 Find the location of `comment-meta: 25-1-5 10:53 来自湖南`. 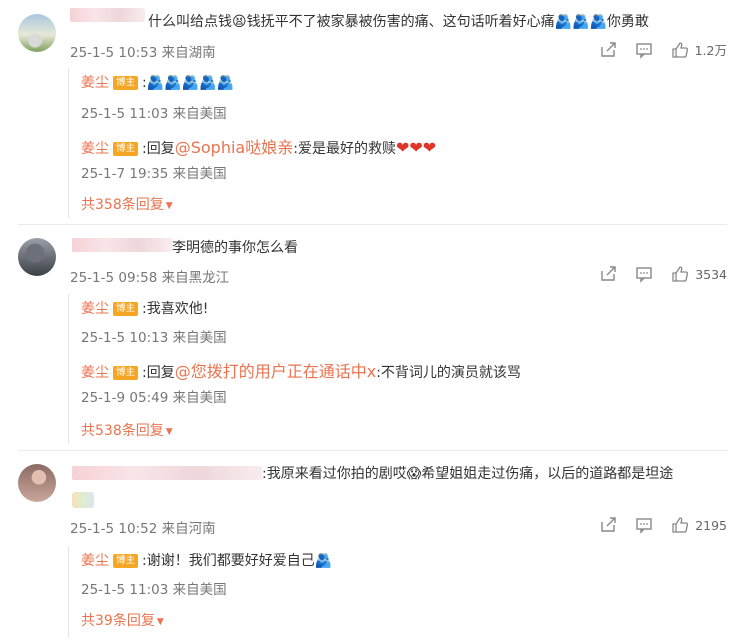

comment-meta: 25-1-5 10:53 来自湖南 is located at coordinates (143, 53).